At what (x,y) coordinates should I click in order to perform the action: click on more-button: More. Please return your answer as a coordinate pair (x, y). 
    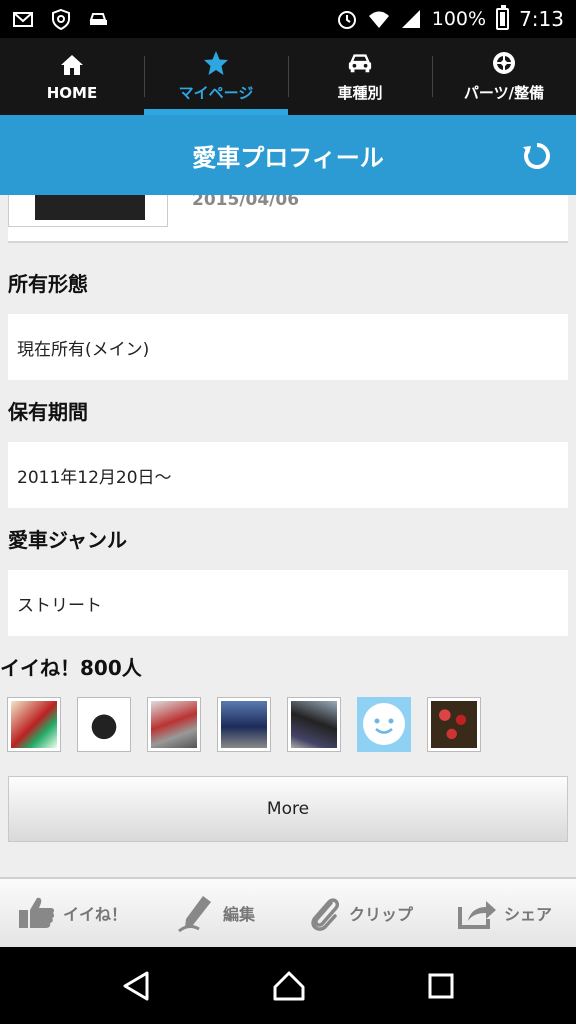
    Looking at the image, I should click on (288, 809).